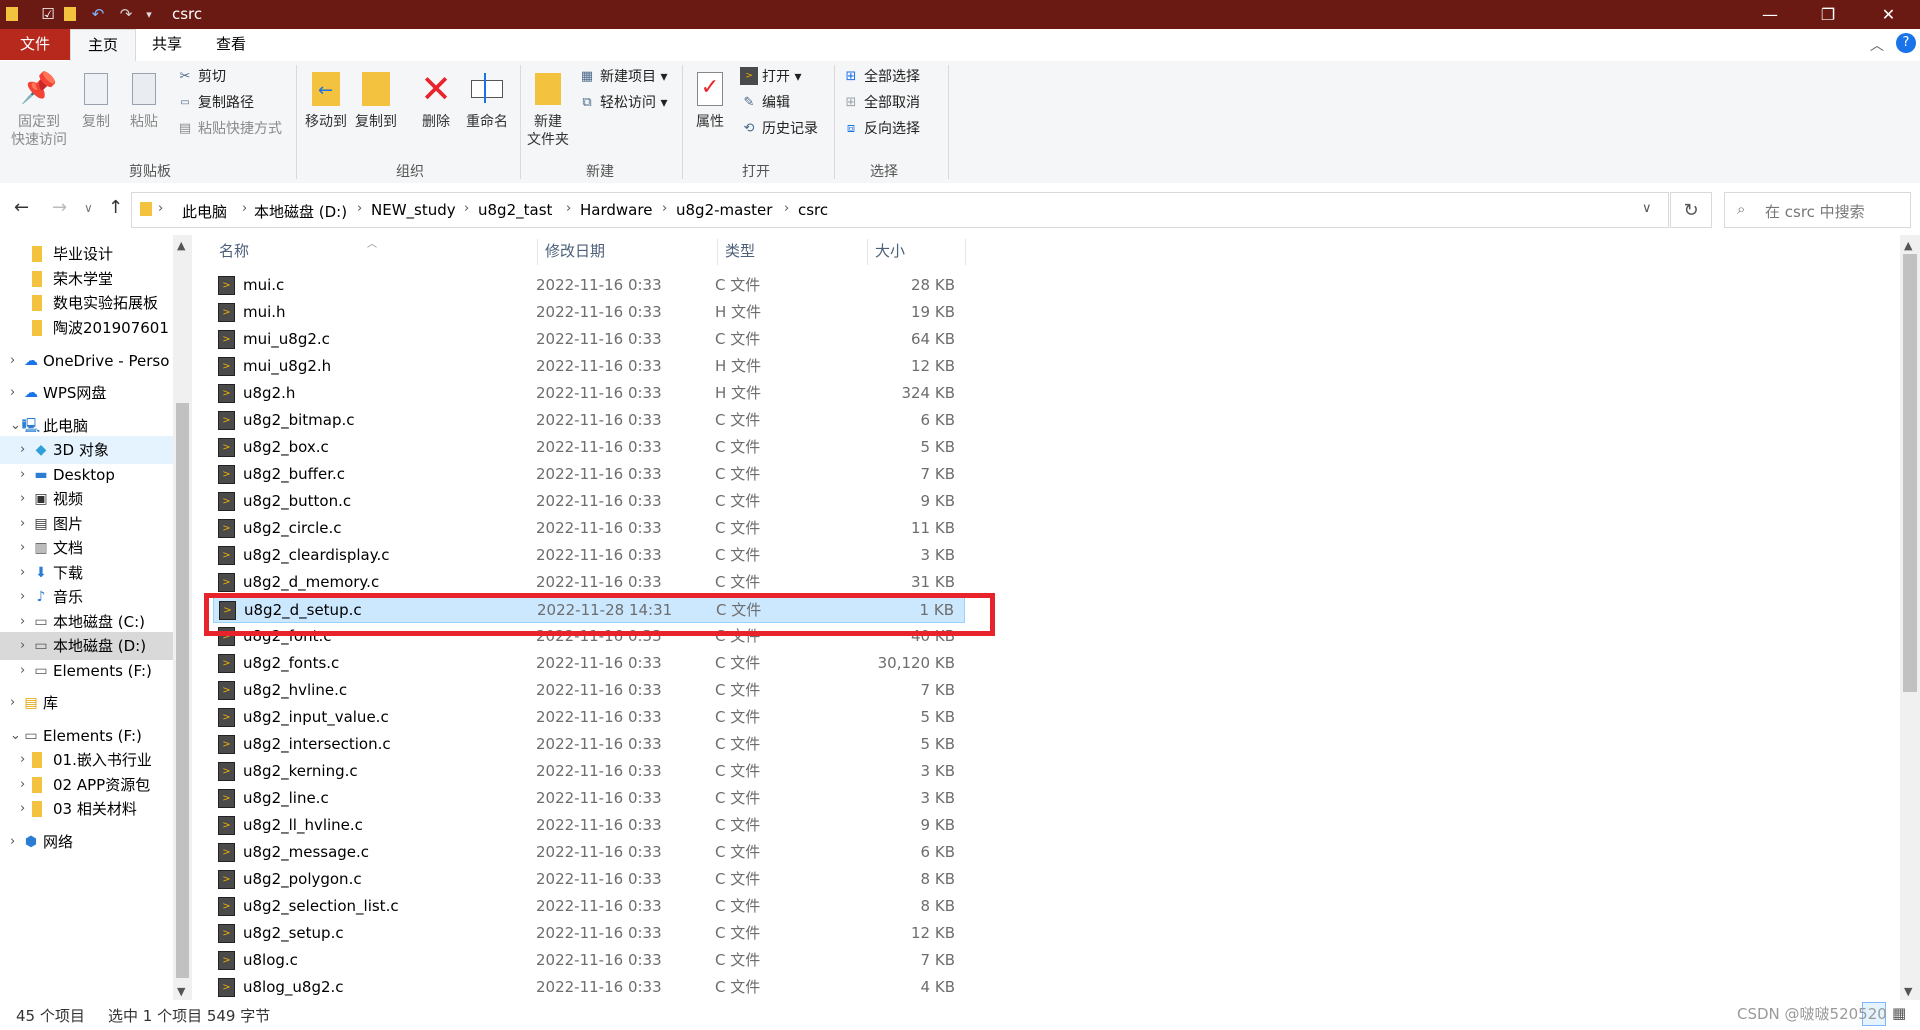 This screenshot has height=1030, width=1920. I want to click on table-row: > u8g2_box.c 2022-11-16 0:33 C 文件 5 KB, so click(589, 447).